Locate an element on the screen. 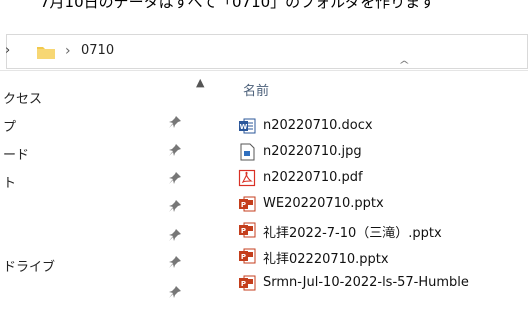 This screenshot has height=322, width=528. nav-item-unnamed is located at coordinates (100, 238).